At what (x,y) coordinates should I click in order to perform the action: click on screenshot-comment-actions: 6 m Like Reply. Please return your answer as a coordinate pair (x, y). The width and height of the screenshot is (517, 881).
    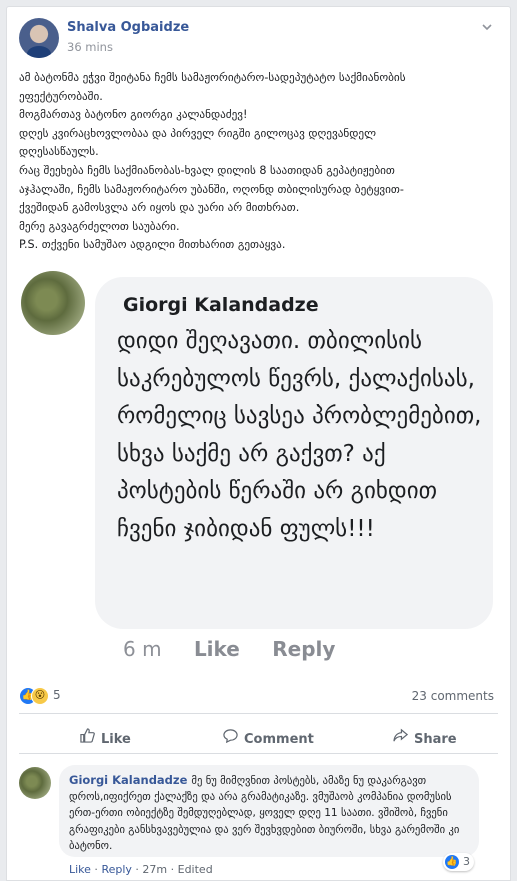
    Looking at the image, I should click on (242, 649).